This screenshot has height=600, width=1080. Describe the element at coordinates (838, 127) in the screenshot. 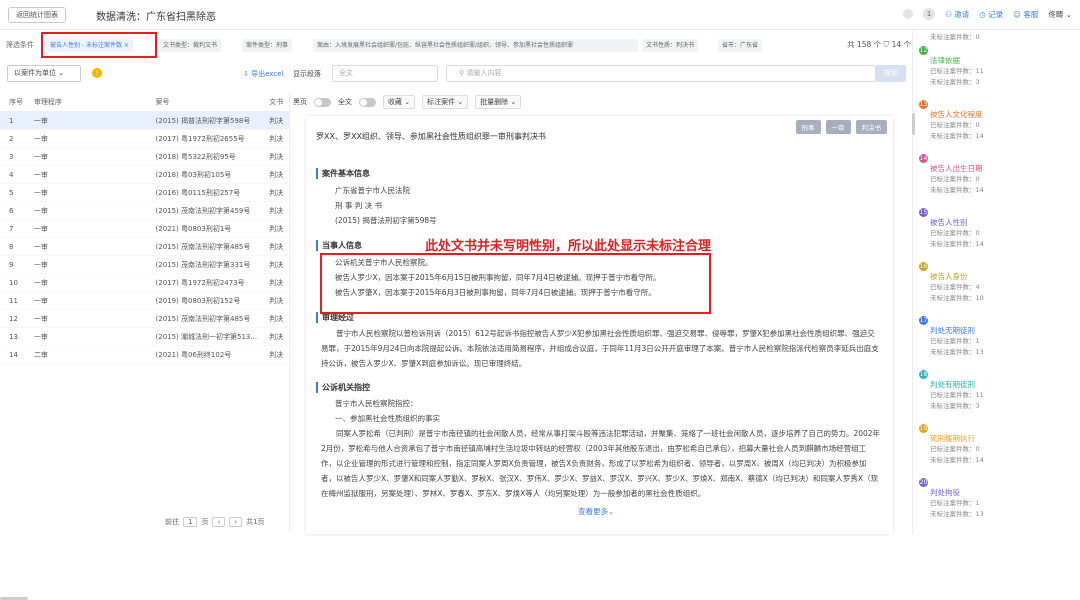

I see `tag-first-instance: 一审` at that location.